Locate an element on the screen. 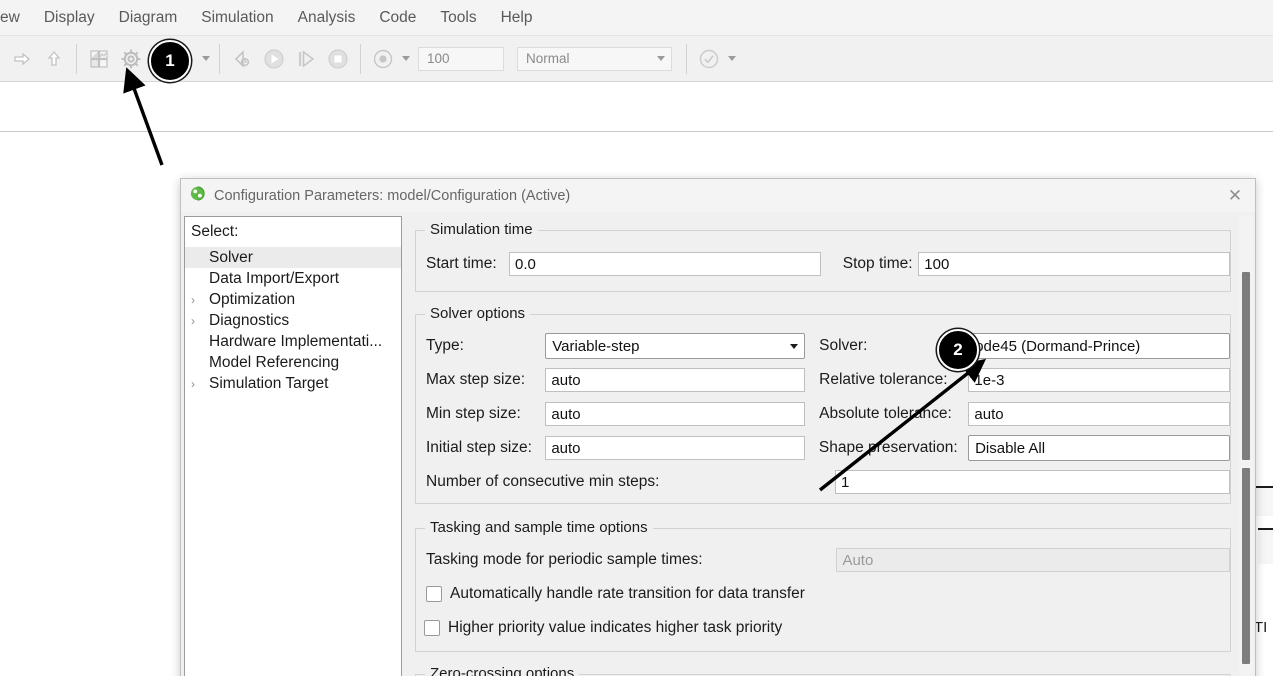  tree-item-optimization: › Optimization is located at coordinates (293, 299).